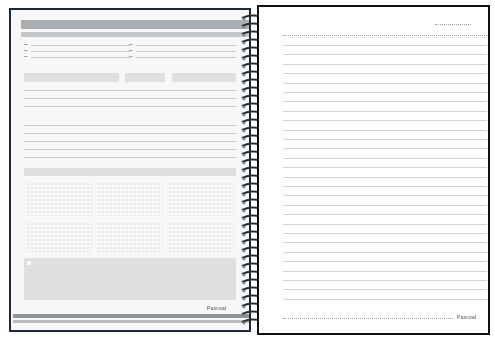 Image resolution: width=495 pixels, height=337 pixels. I want to click on notes-panel, so click(130, 279).